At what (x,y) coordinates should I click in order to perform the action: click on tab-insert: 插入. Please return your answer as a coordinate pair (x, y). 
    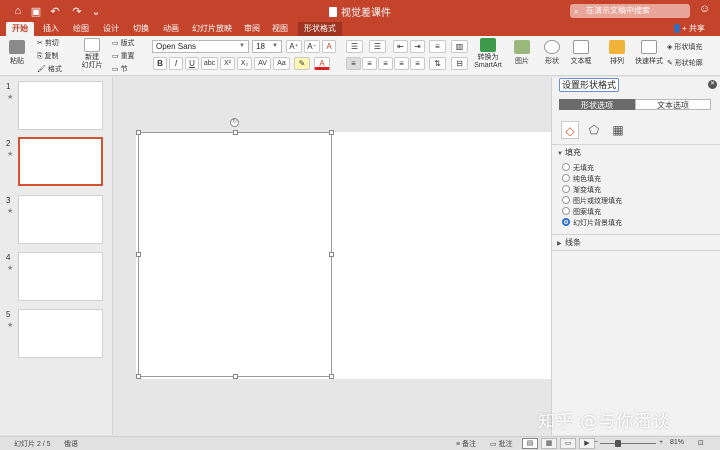
    Looking at the image, I should click on (51, 29).